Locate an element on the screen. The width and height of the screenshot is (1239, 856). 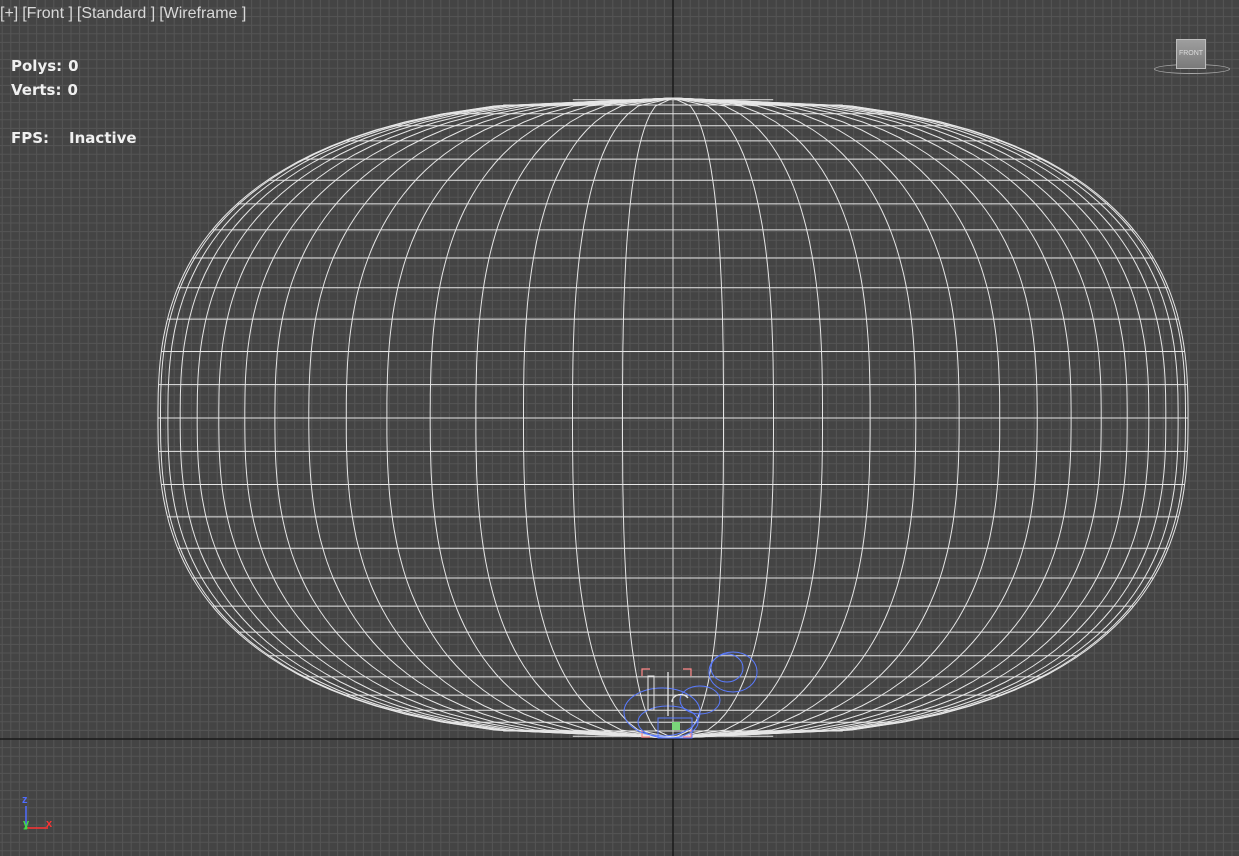
viewport-plus-menu: [+] is located at coordinates (9, 13).